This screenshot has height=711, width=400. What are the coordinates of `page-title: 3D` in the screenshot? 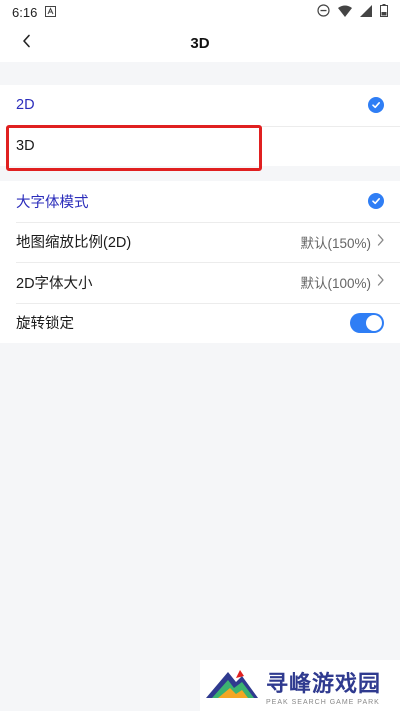 It's located at (200, 43).